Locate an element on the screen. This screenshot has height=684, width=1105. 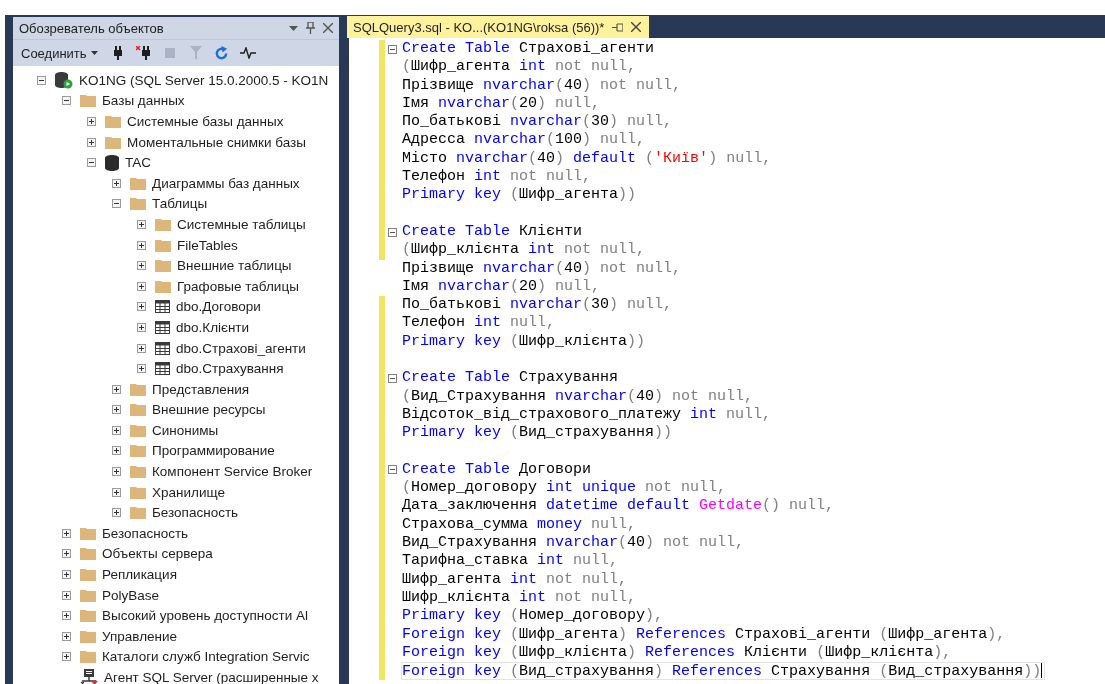
tree-item: Репликация is located at coordinates (139, 575).